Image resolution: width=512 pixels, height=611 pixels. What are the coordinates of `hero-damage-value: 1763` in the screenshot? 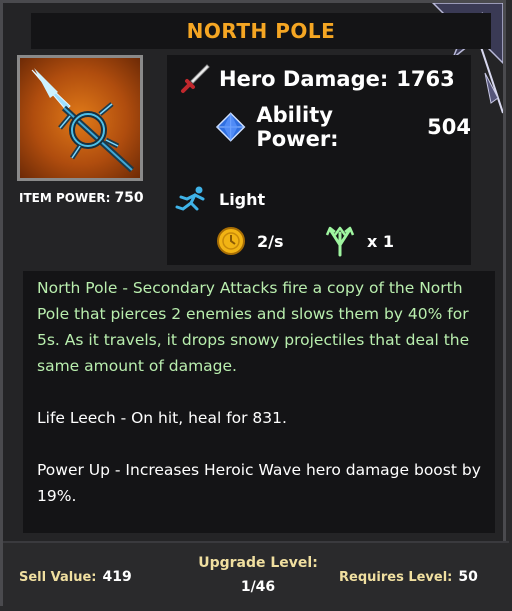 It's located at (425, 79).